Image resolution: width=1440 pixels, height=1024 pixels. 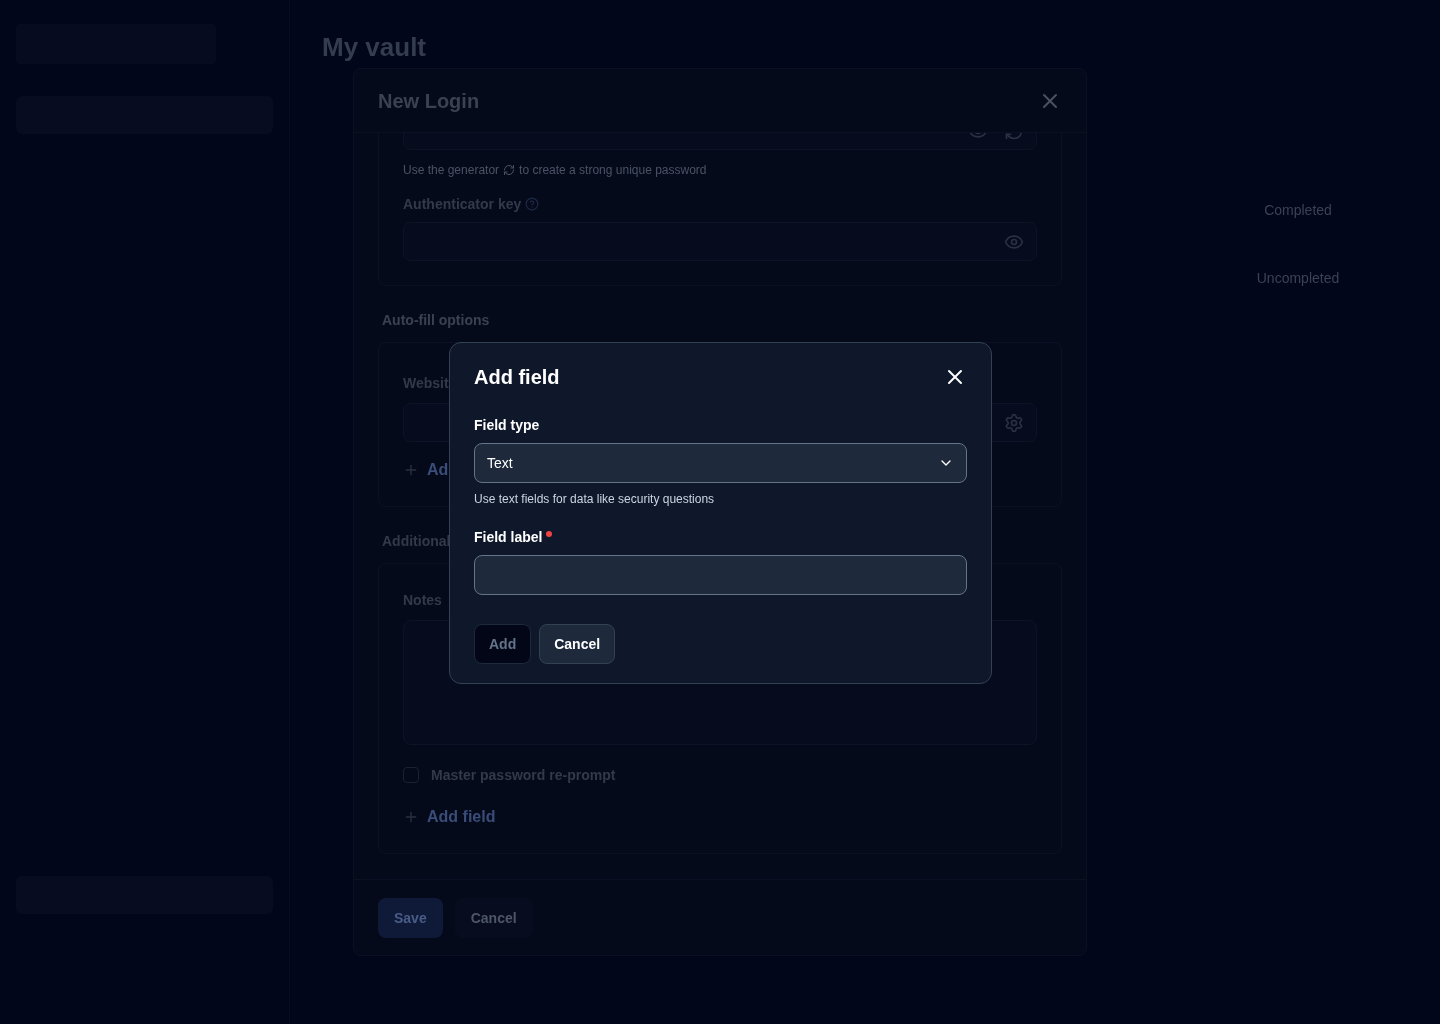 I want to click on dialog-title: New Login, so click(x=429, y=101).